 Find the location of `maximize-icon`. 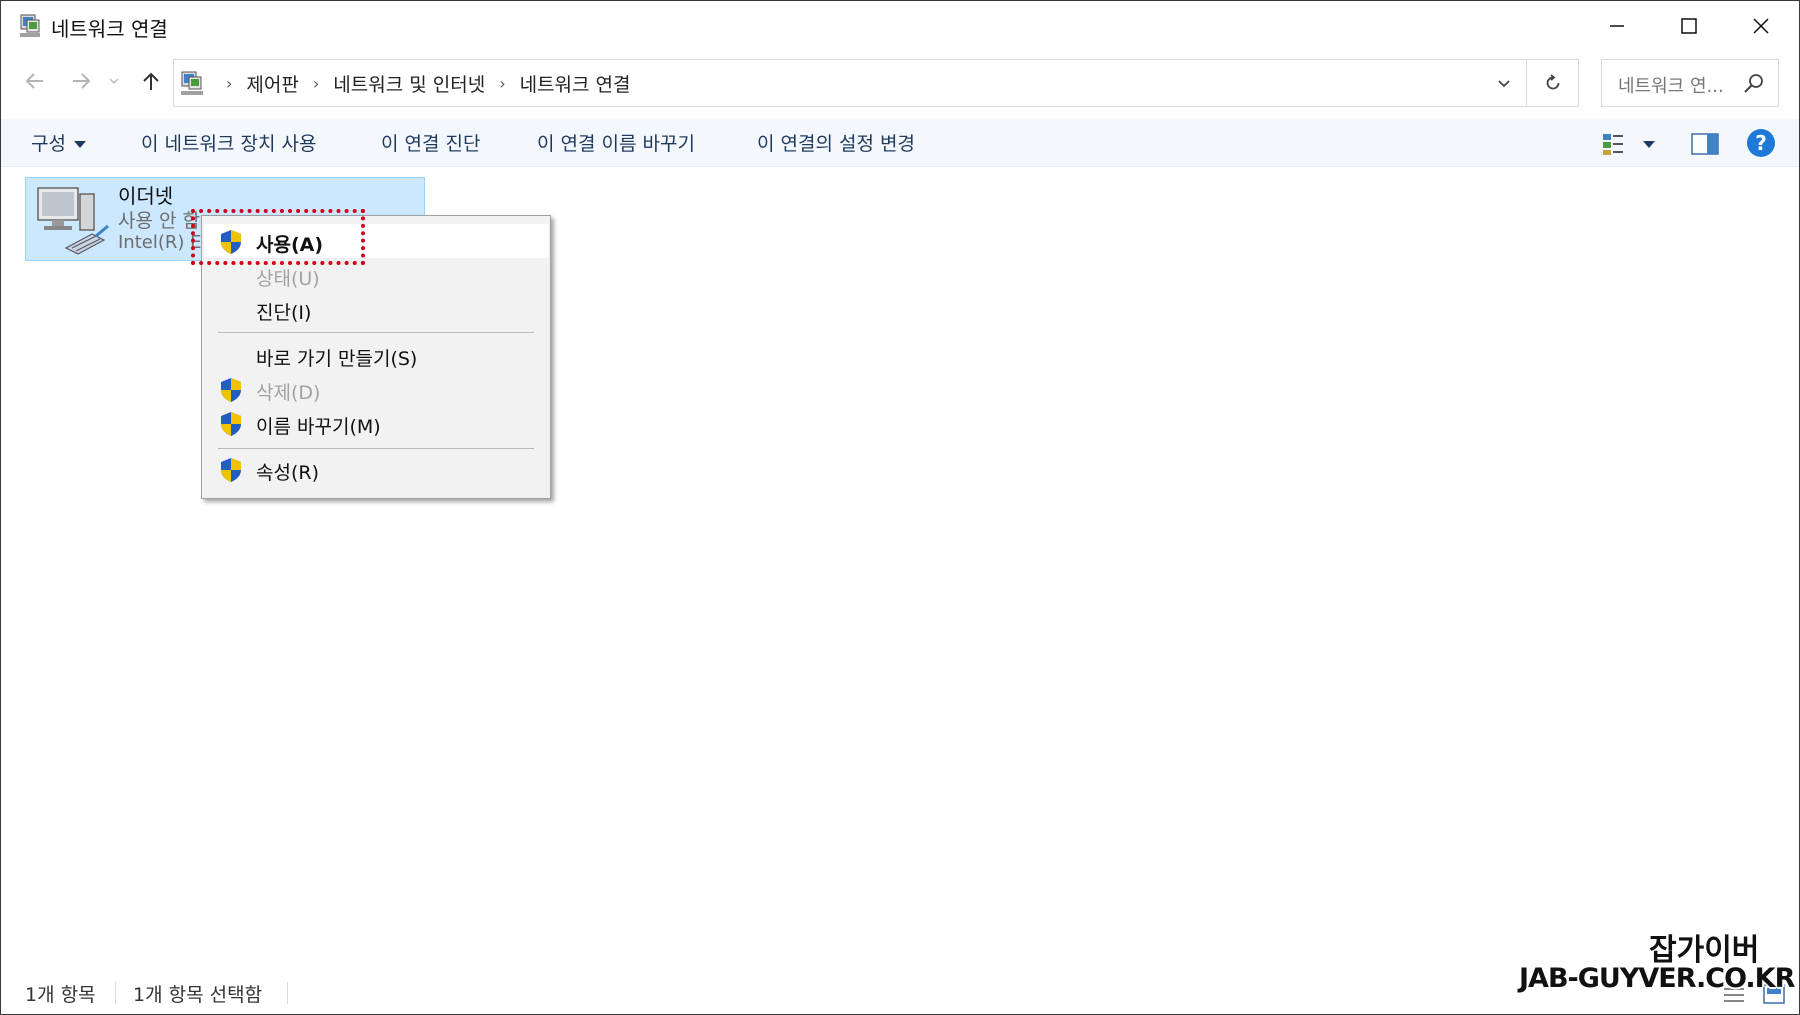

maximize-icon is located at coordinates (1689, 26).